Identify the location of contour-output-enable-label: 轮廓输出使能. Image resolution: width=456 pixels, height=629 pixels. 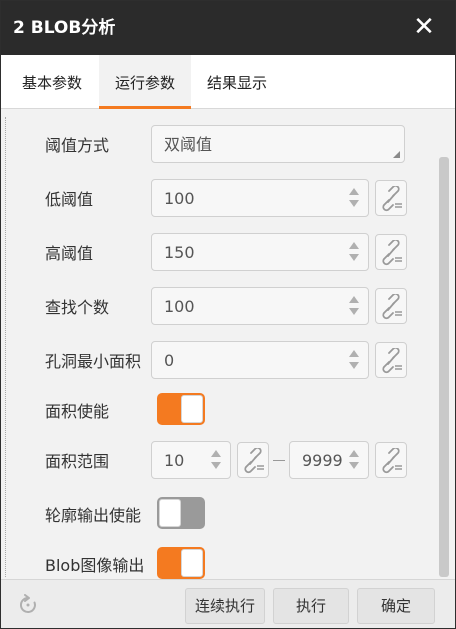
(93, 515).